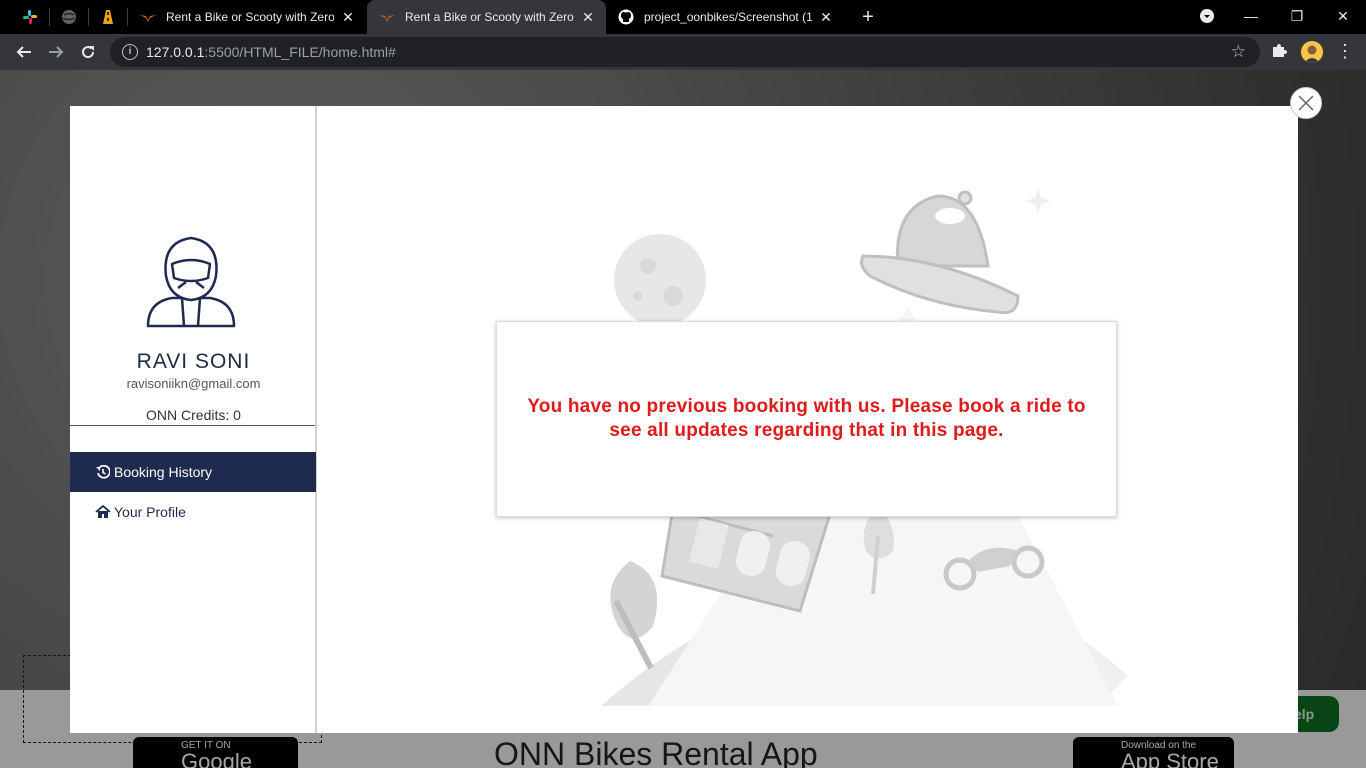 This screenshot has height=768, width=1366. What do you see at coordinates (1345, 52) in the screenshot?
I see `browser-menu-icon: ⋮` at bounding box center [1345, 52].